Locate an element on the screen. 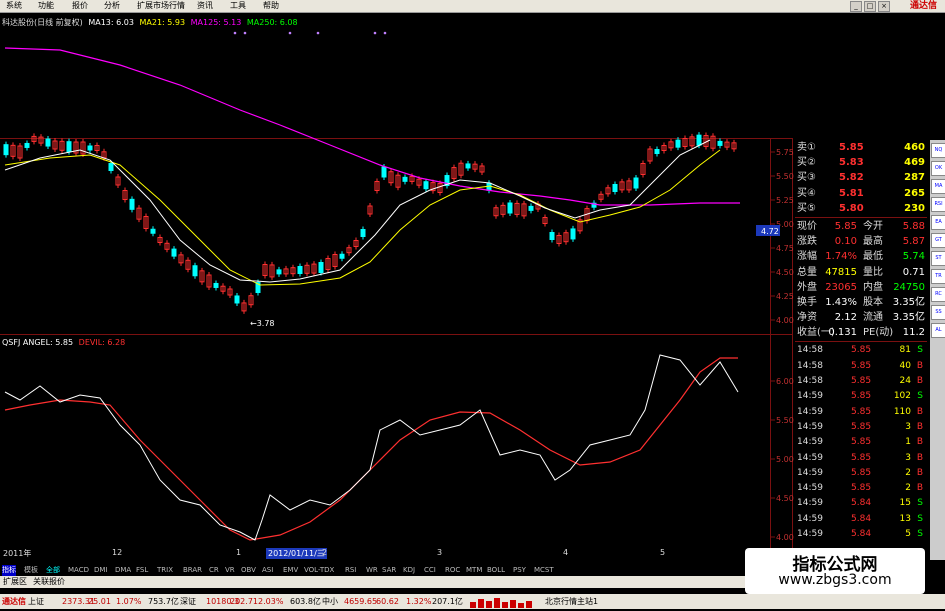  indicator-tab: CCI is located at coordinates (430, 570).